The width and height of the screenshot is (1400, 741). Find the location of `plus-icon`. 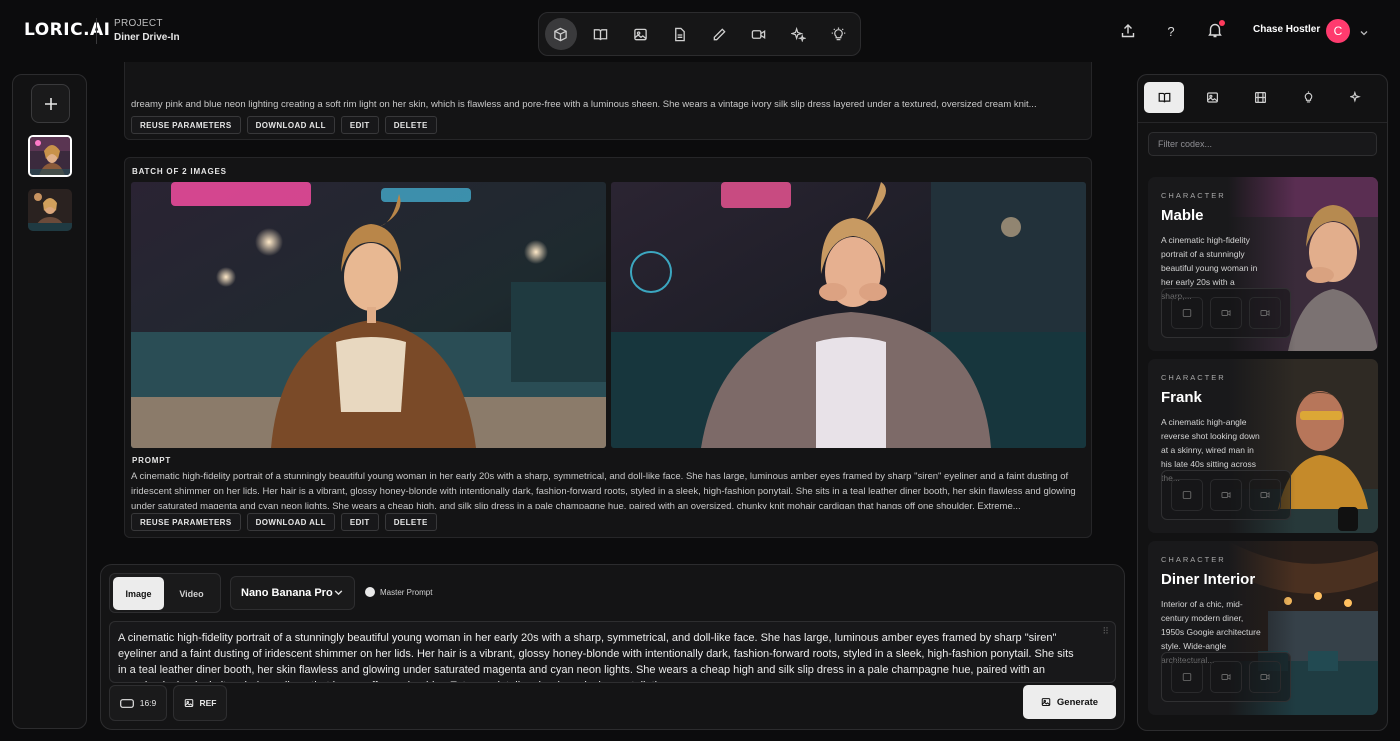

plus-icon is located at coordinates (50, 103).